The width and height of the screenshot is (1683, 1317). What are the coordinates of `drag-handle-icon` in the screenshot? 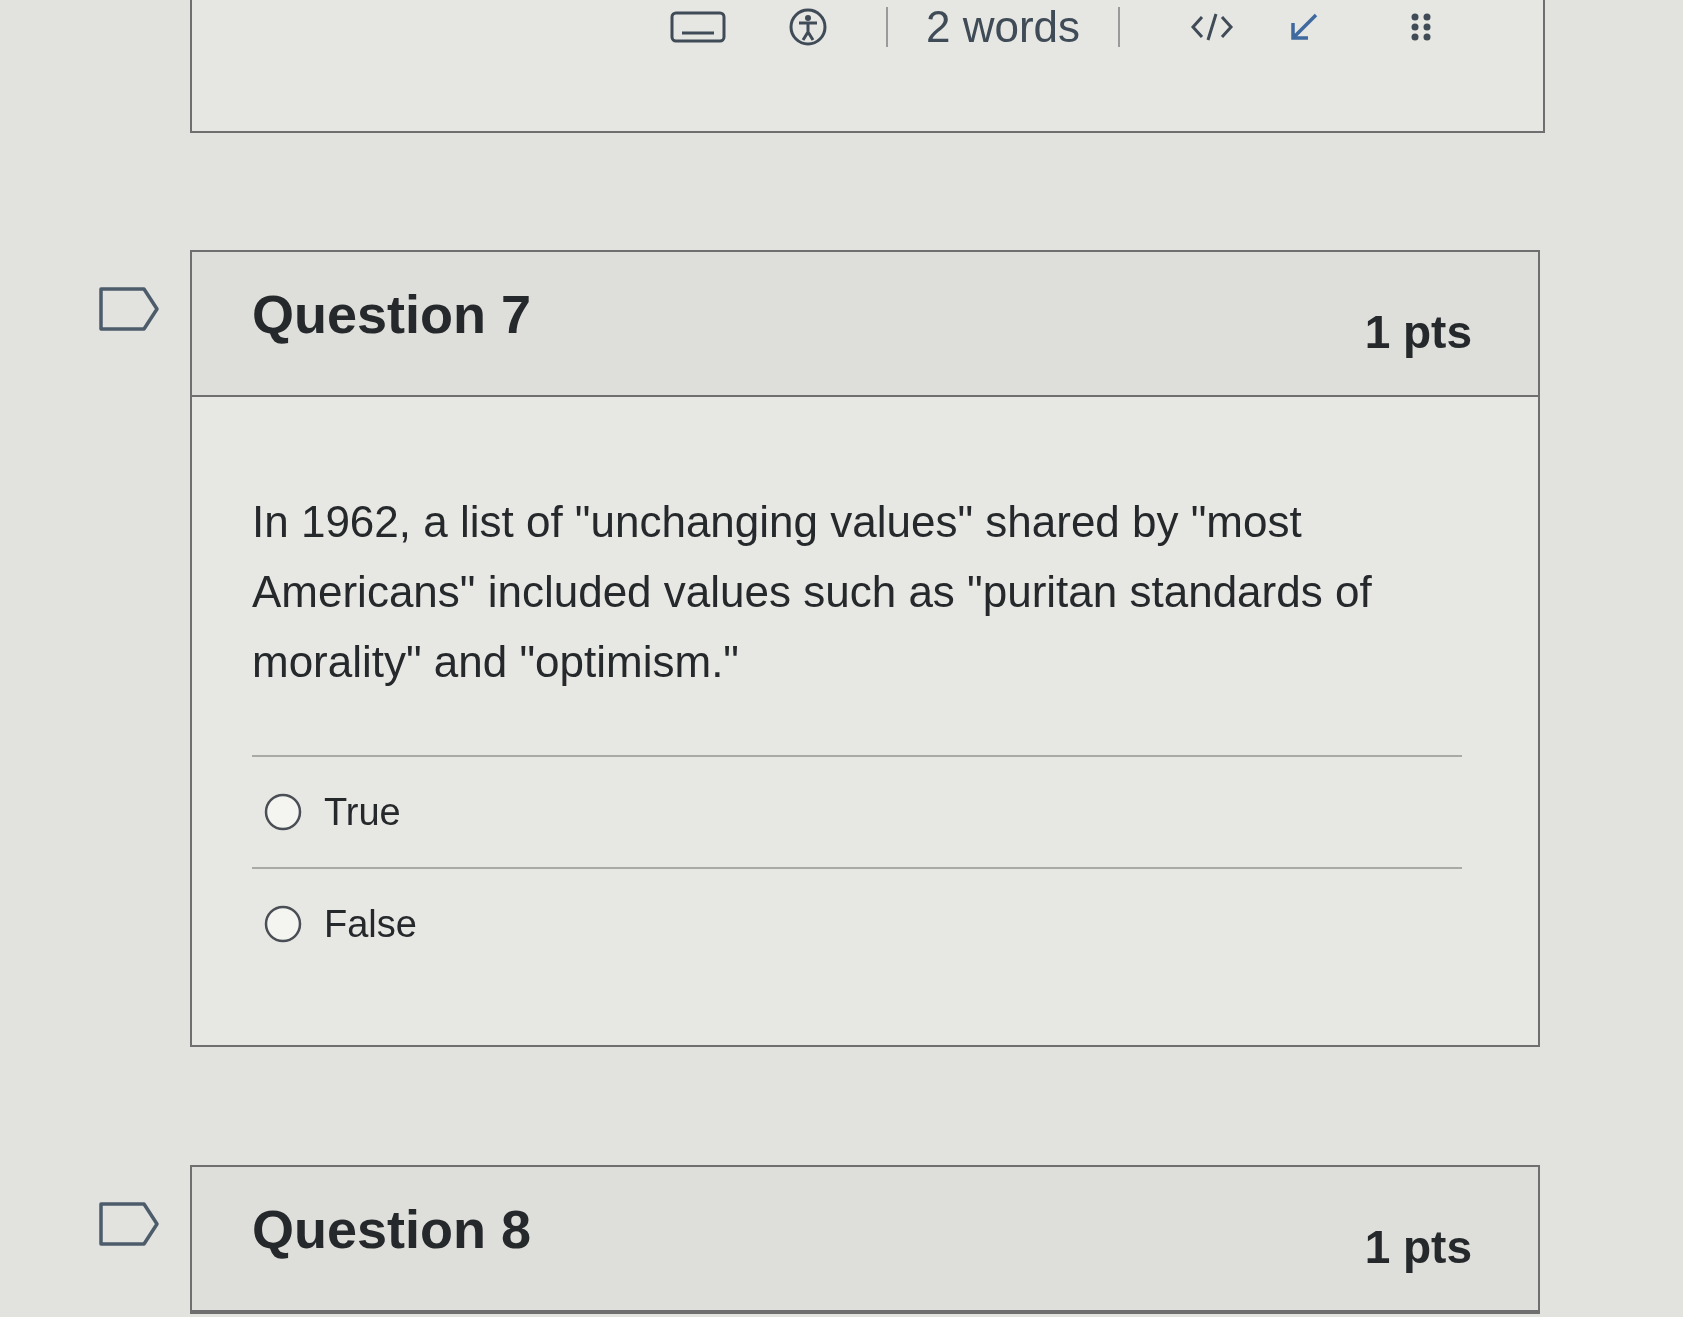 It's located at (1421, 27).